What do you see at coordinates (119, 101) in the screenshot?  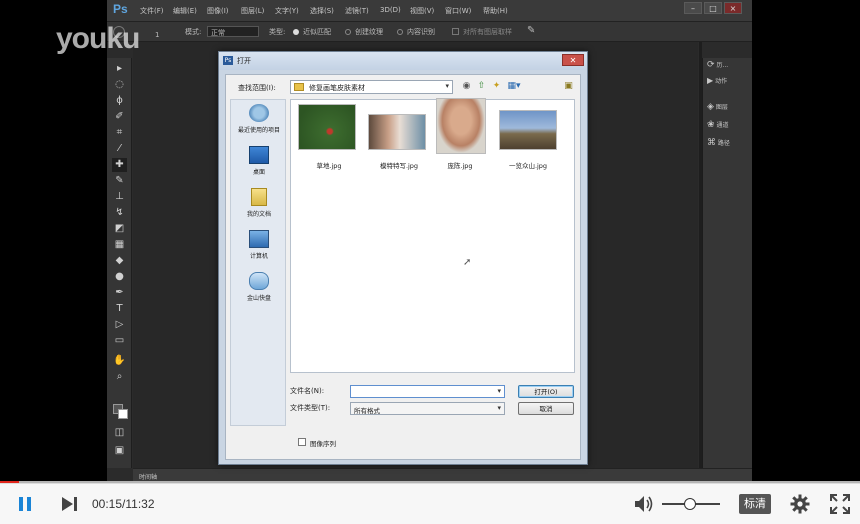 I see `lasso-tool-icon: ϕ` at bounding box center [119, 101].